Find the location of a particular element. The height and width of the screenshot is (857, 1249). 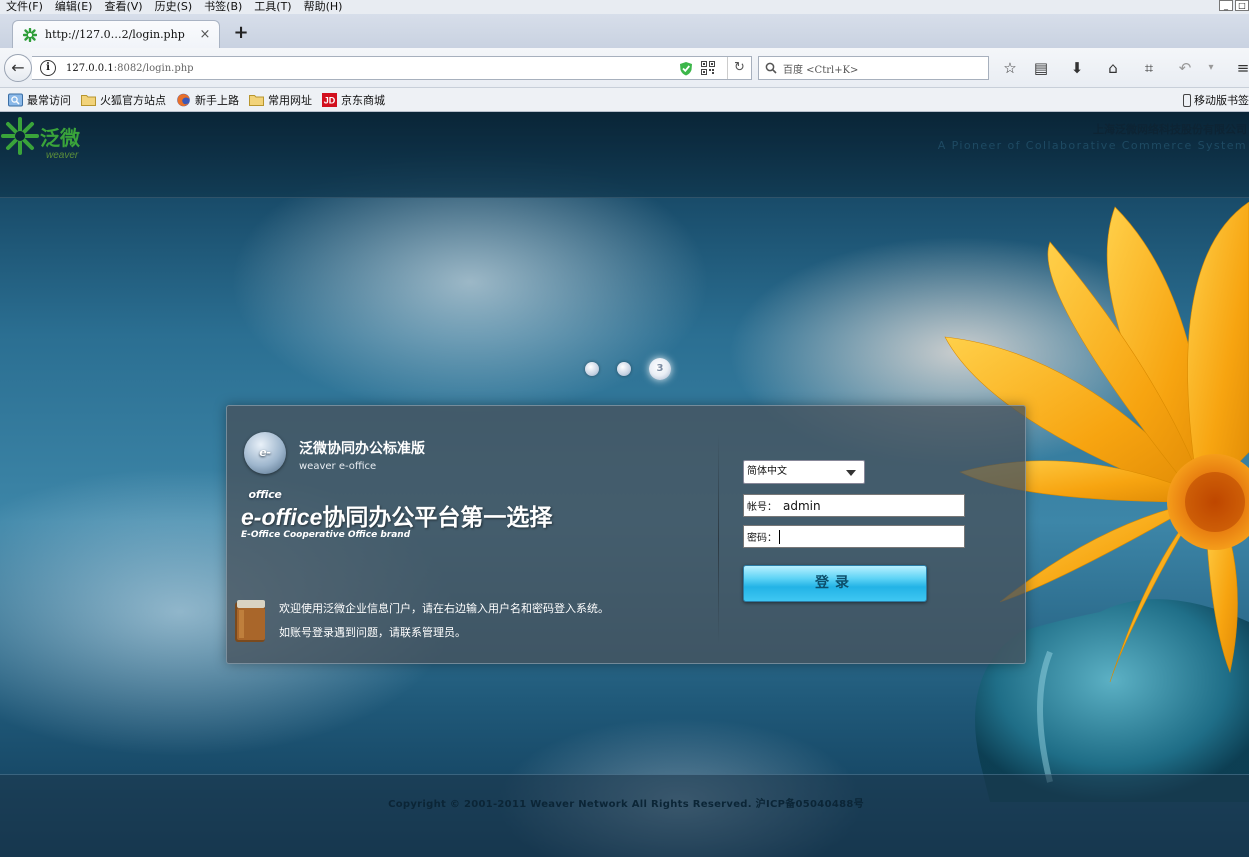

qr-code-icon is located at coordinates (708, 68).